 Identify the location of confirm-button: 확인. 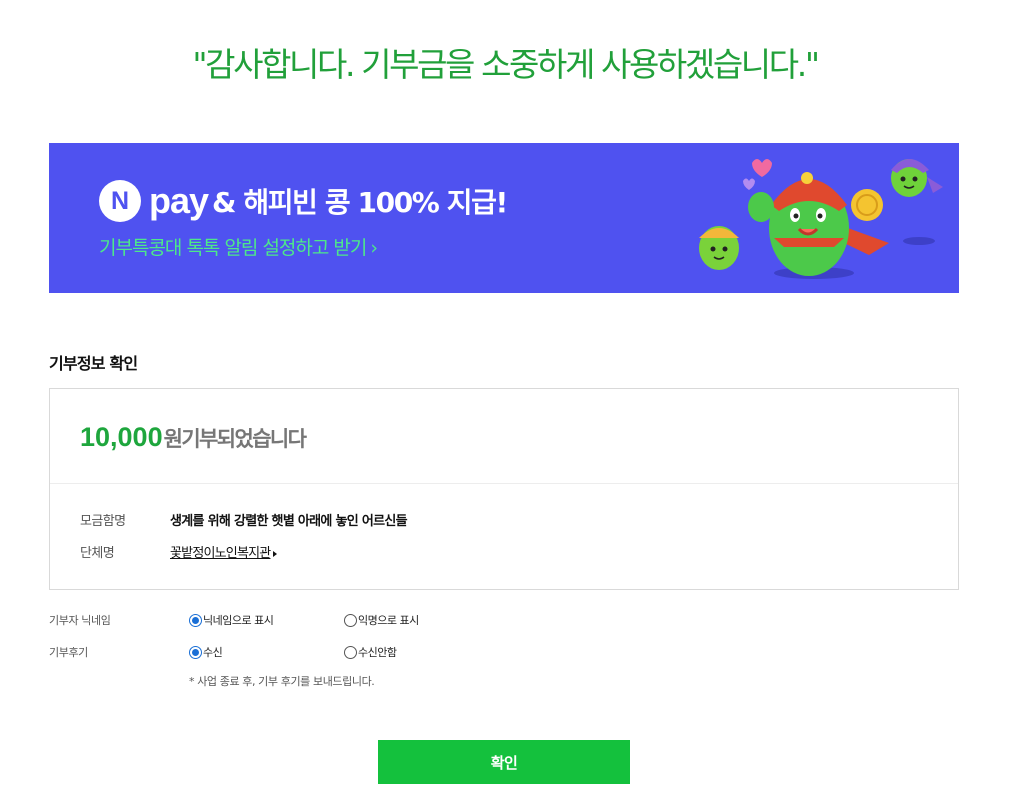
(504, 762).